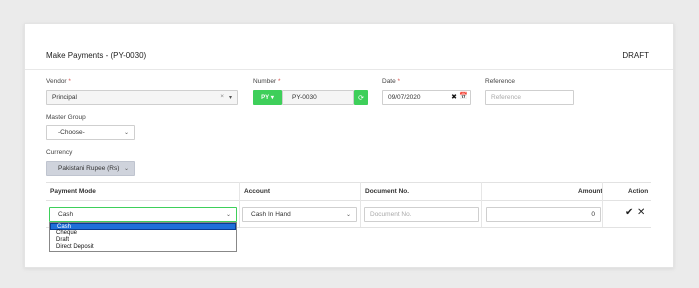  Describe the element at coordinates (590, 191) in the screenshot. I see `header-amount: Amount` at that location.